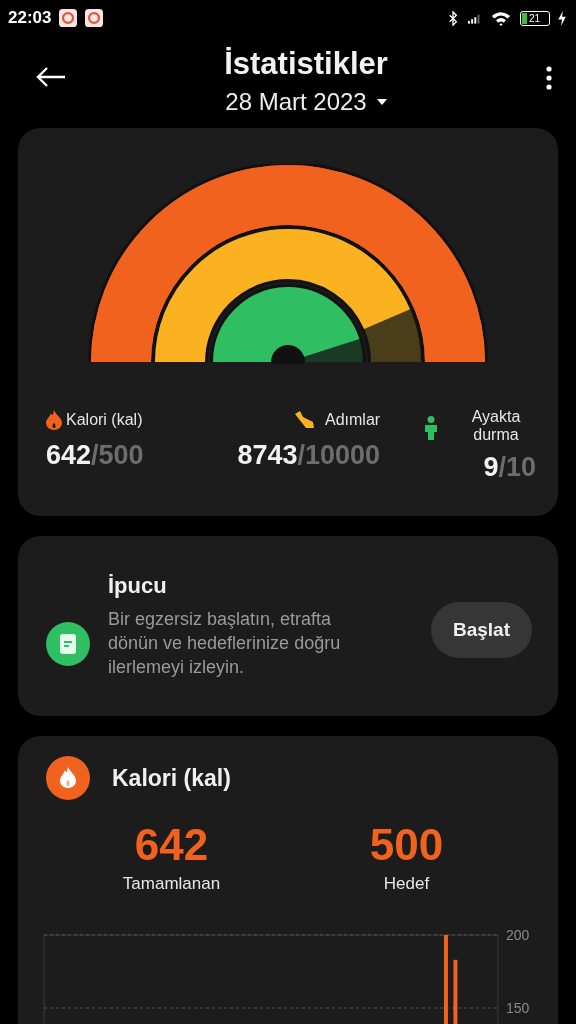 This screenshot has height=1024, width=576. Describe the element at coordinates (549, 78) in the screenshot. I see `more-icon` at that location.